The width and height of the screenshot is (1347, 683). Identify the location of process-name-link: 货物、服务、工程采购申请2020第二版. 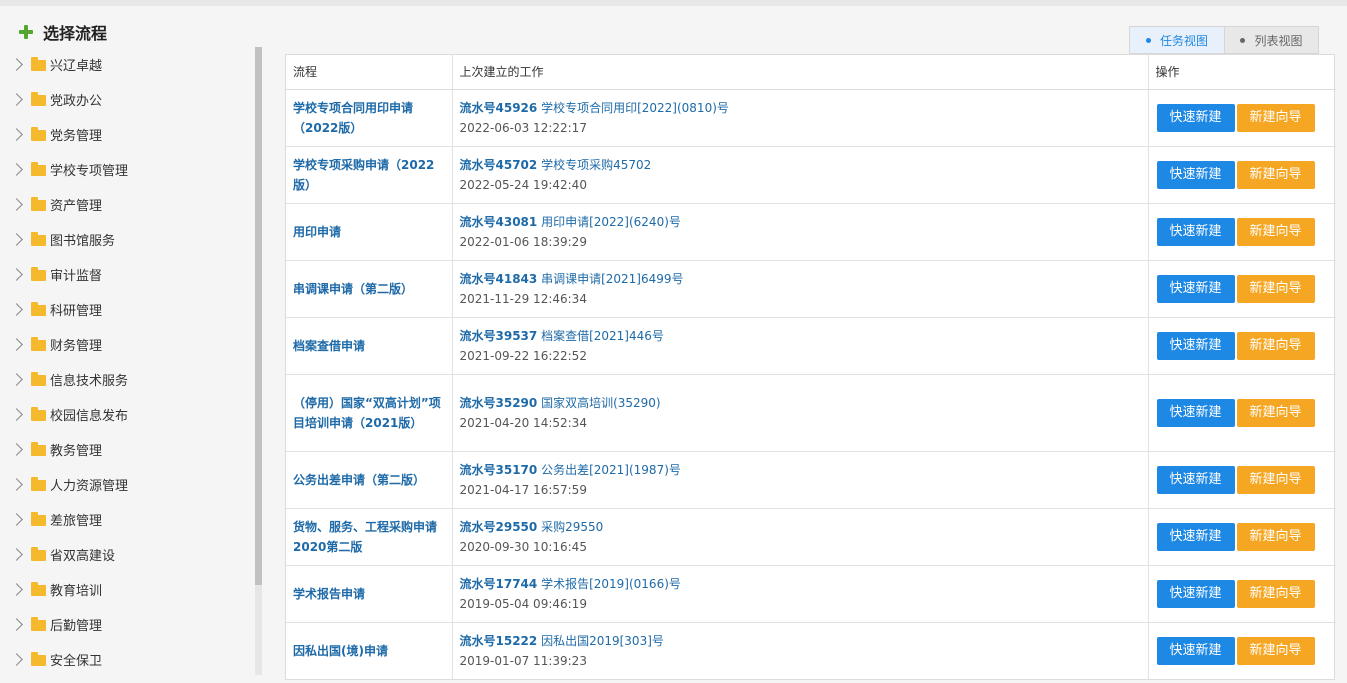
(372, 537).